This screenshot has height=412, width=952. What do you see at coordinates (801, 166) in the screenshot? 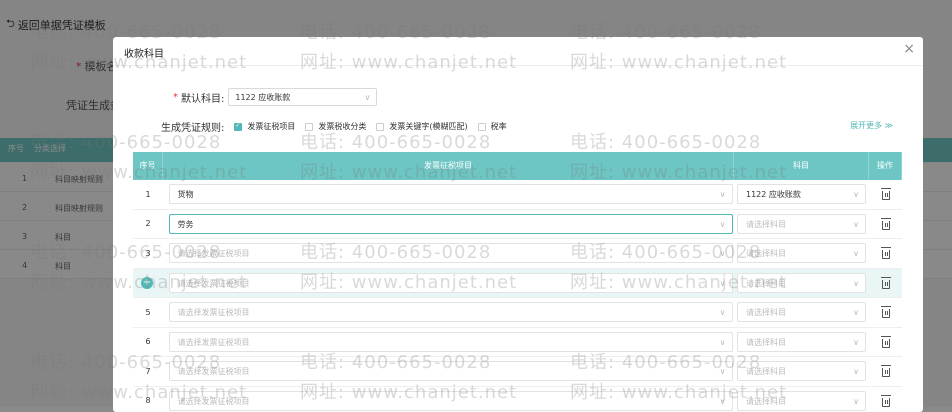
I see `th-subject: 科目` at bounding box center [801, 166].